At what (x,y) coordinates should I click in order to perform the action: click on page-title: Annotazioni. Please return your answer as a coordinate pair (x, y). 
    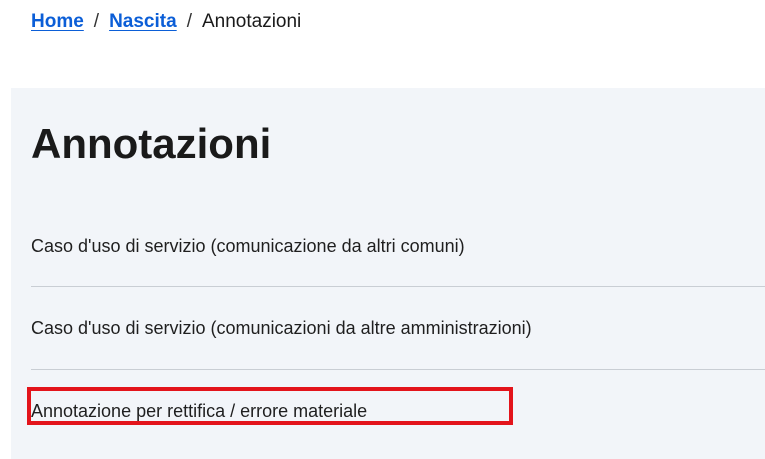
    Looking at the image, I should click on (151, 143).